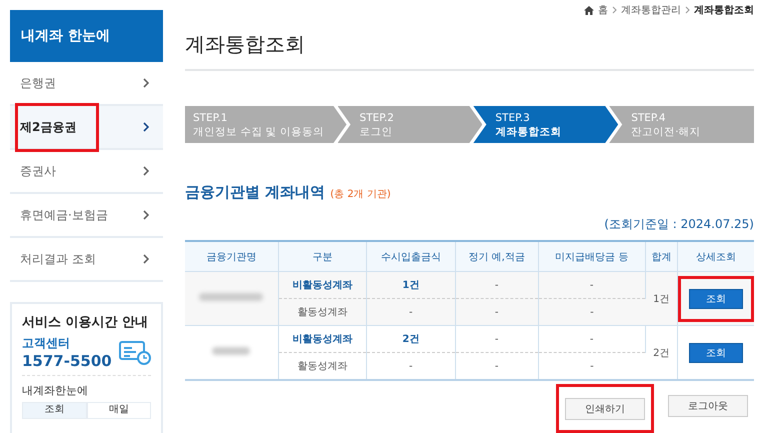 The image size is (768, 433). Describe the element at coordinates (651, 10) in the screenshot. I see `breadcrumb-link: 계좌통합관리` at that location.